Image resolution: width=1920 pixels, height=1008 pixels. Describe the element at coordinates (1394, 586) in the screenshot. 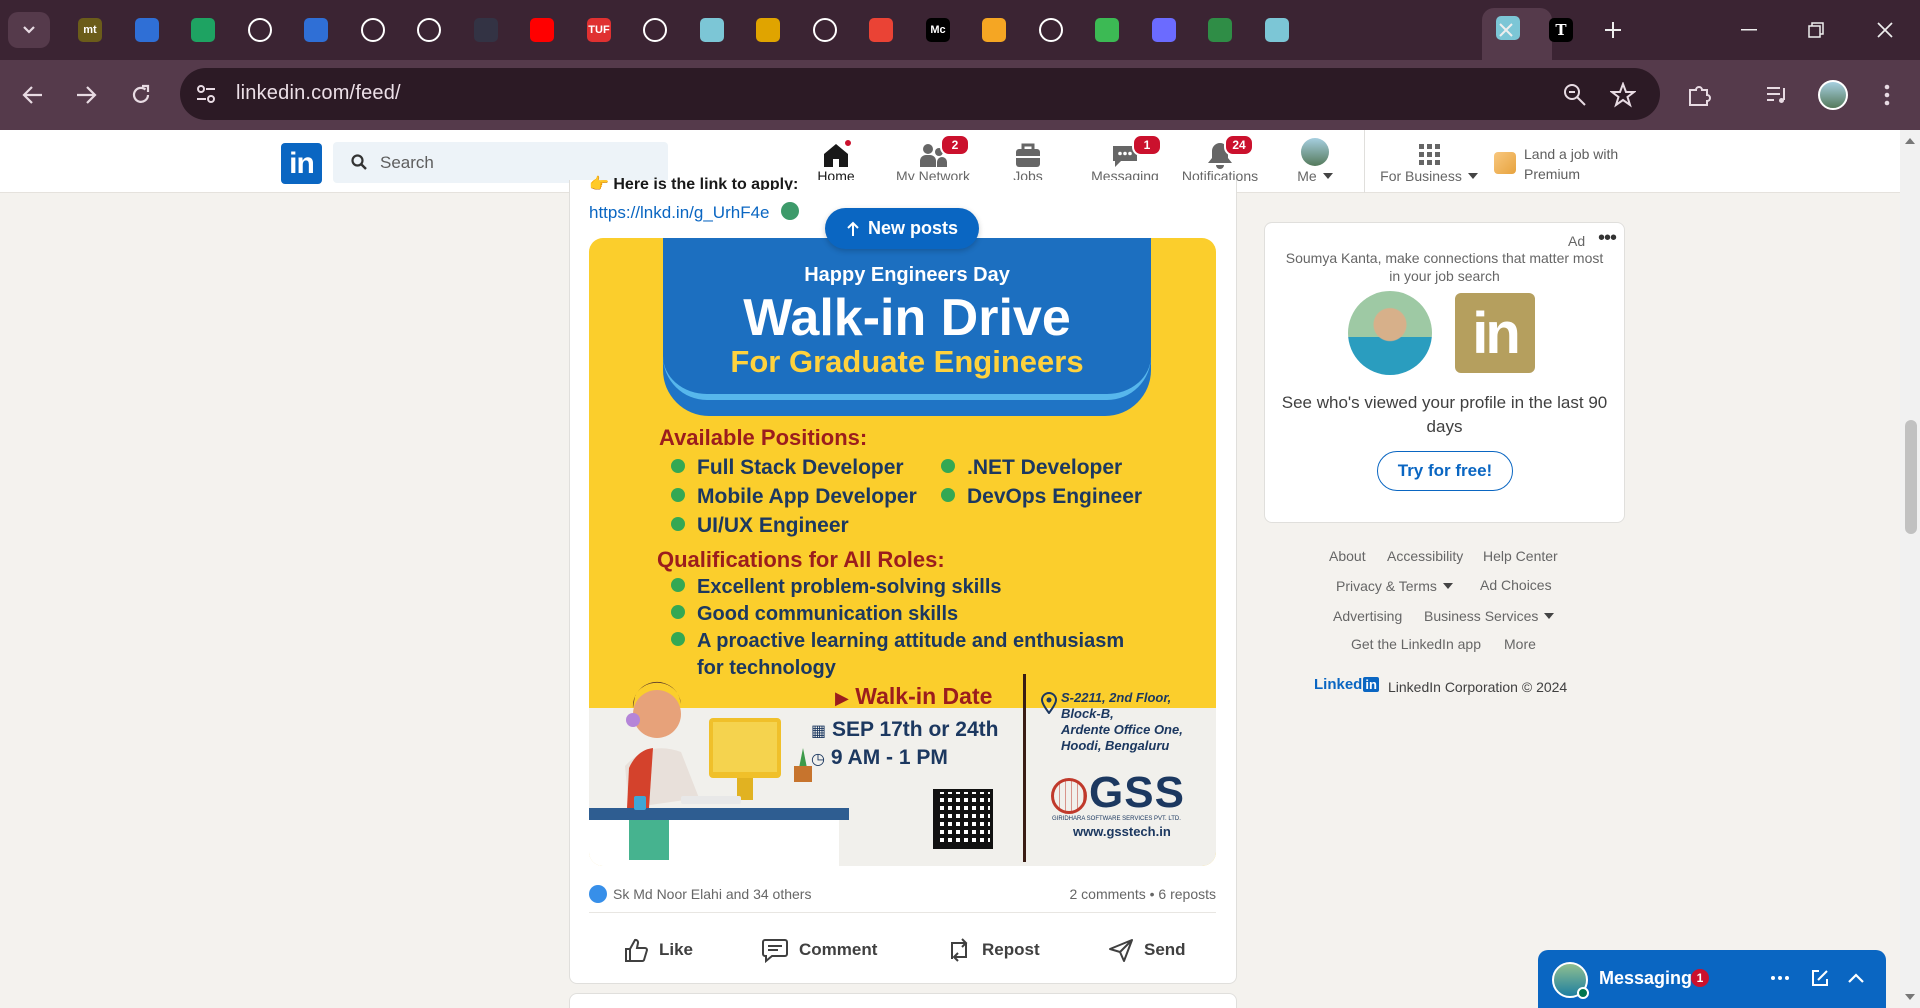

I see `footer-link-privacy-terms: Privacy & Terms` at that location.